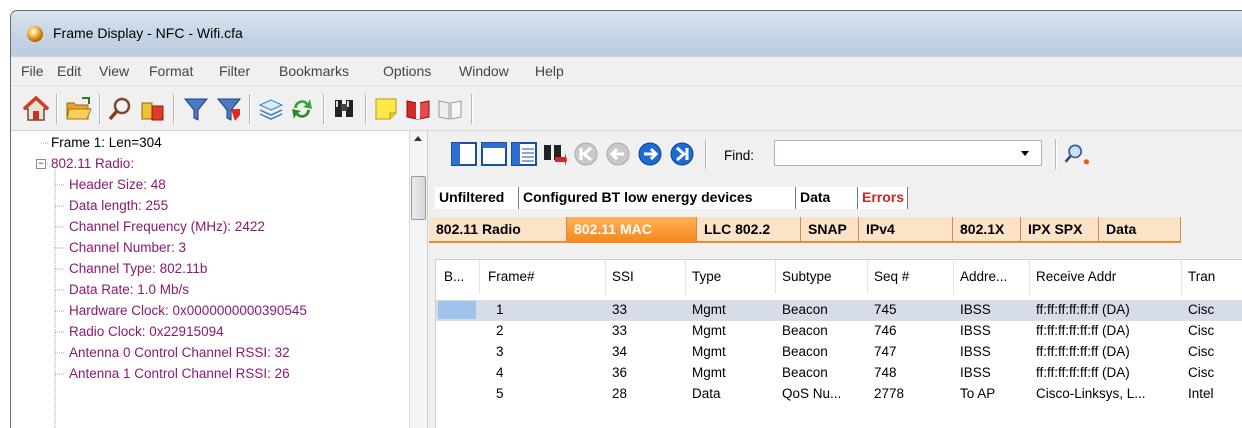 The image size is (1242, 428). What do you see at coordinates (120, 109) in the screenshot?
I see `magnifier-icon` at bounding box center [120, 109].